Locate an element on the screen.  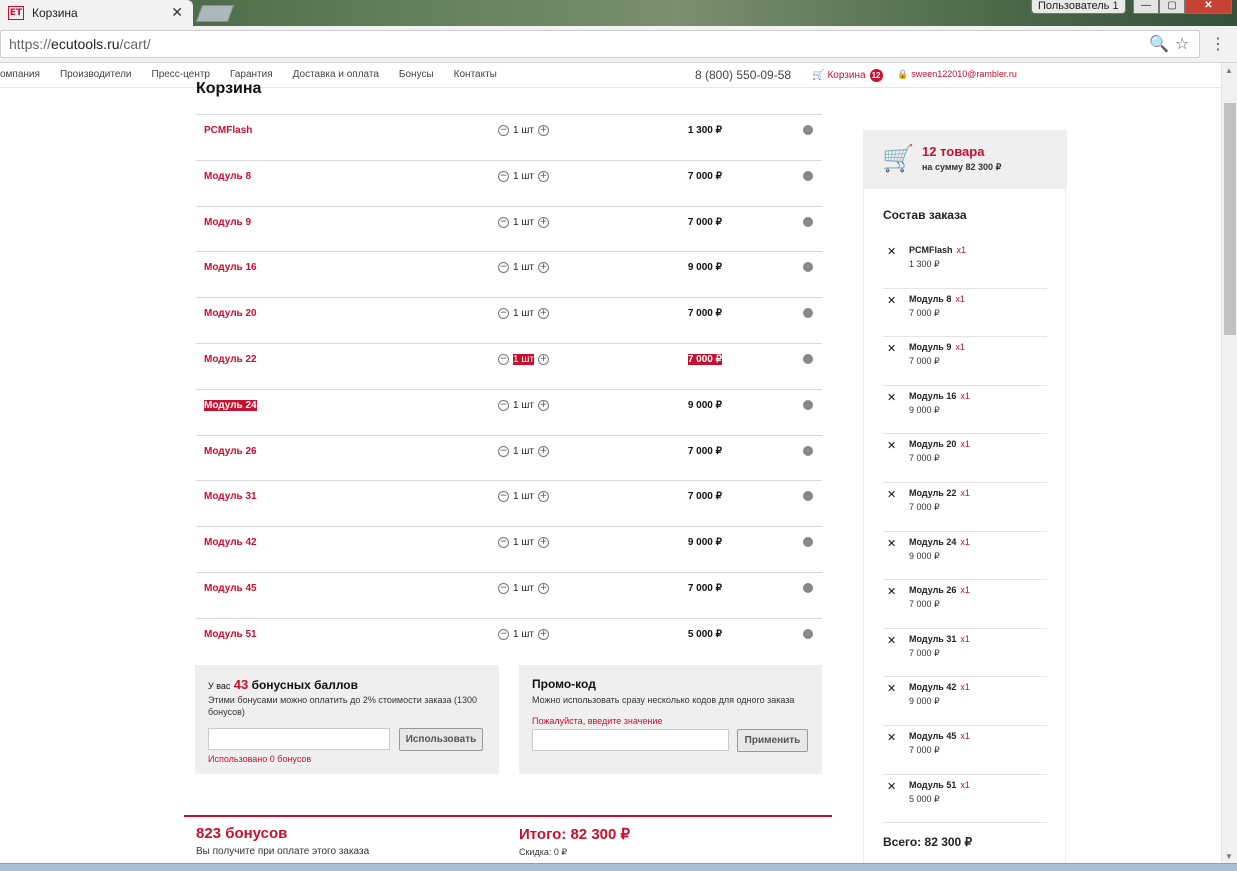
product-name: Модуль 8 is located at coordinates (227, 176).